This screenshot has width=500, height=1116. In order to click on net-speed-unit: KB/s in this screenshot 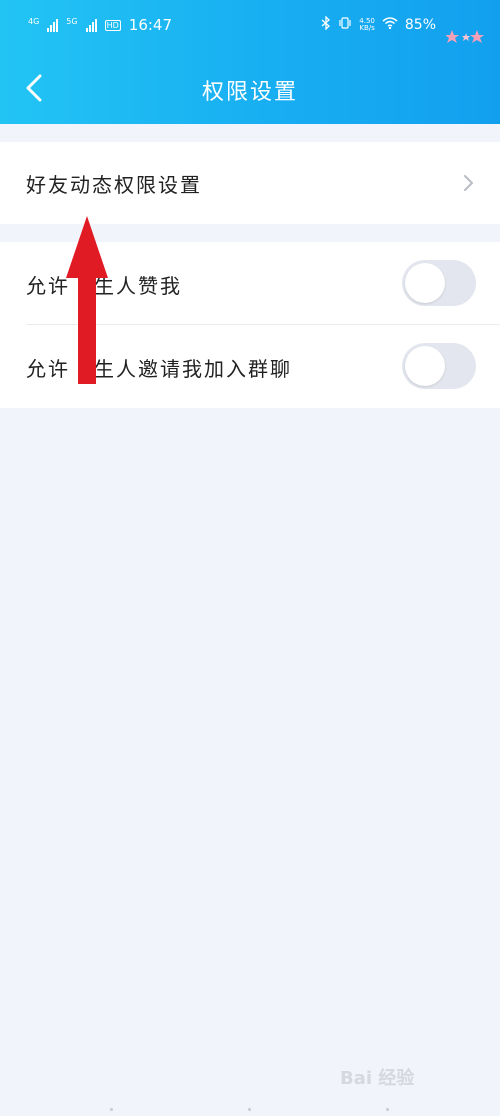, I will do `click(367, 28)`.